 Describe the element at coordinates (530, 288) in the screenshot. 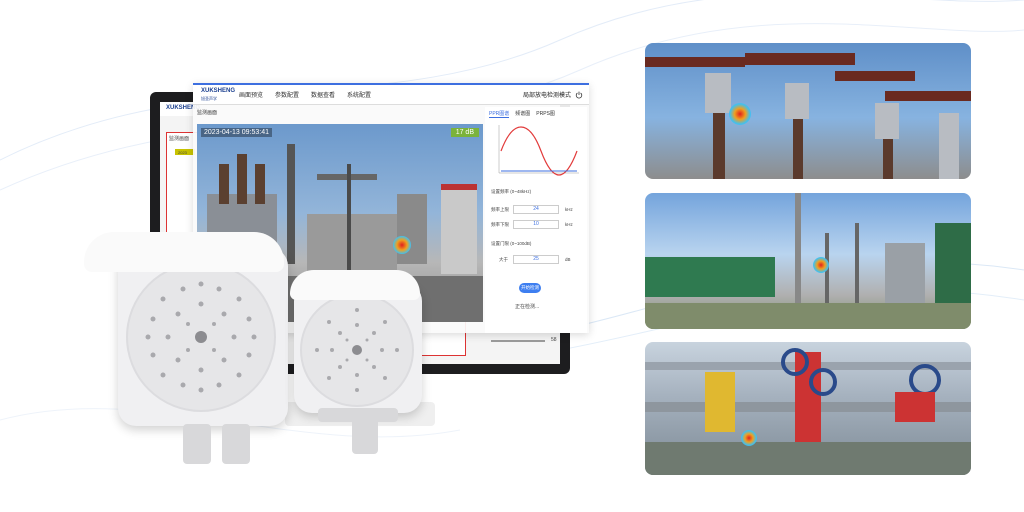

I see `start-detection-button: 开始检测` at that location.